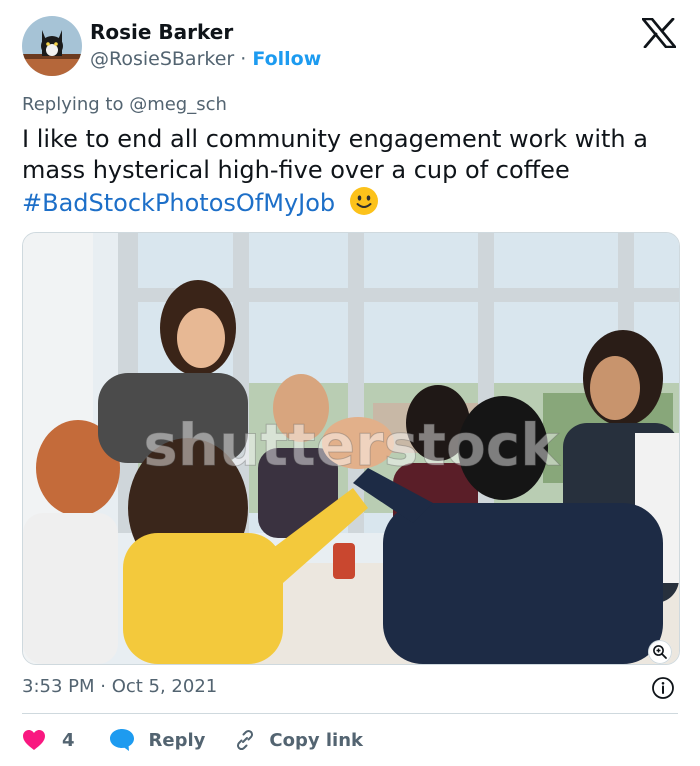 The height and width of the screenshot is (766, 700). I want to click on photo-watermark: shutterstock, so click(351, 445).